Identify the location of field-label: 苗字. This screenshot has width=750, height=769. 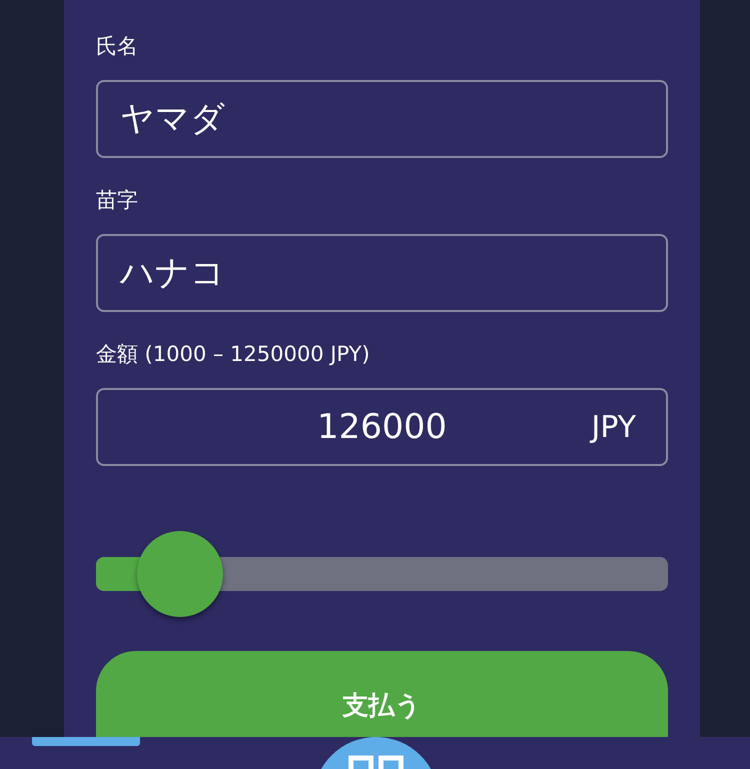
(117, 200).